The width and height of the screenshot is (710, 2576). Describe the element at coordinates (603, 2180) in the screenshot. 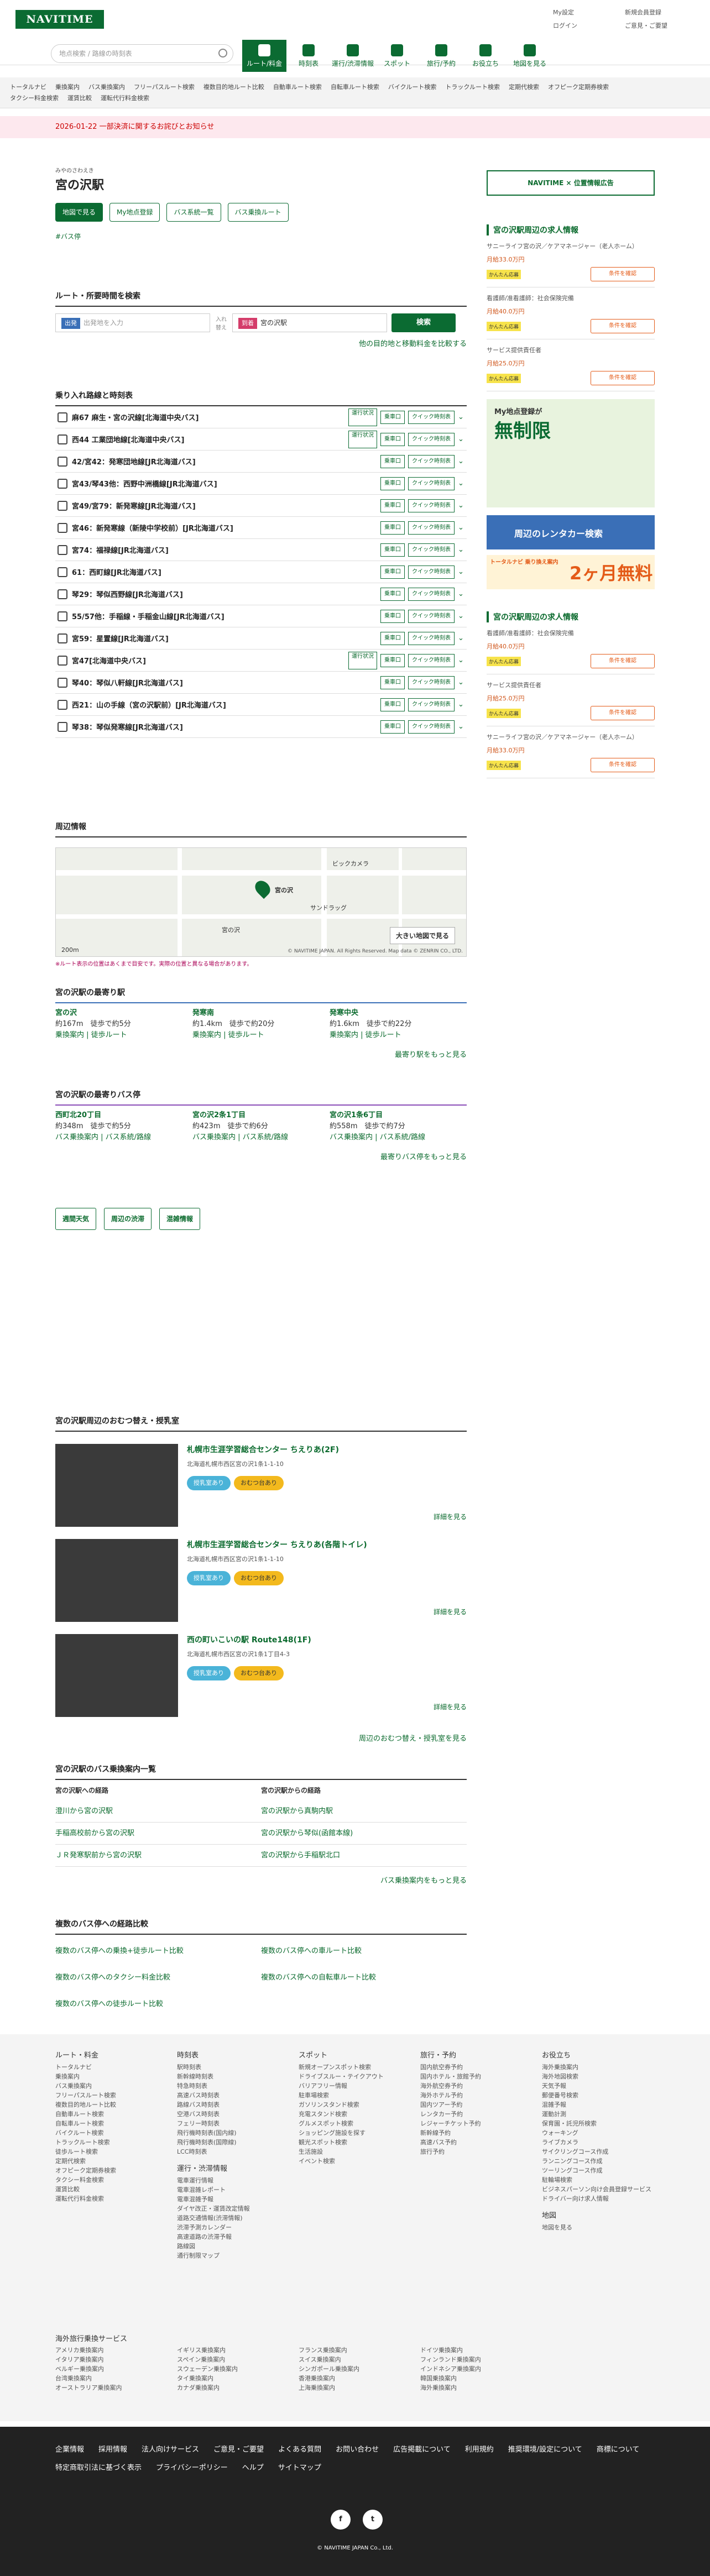

I see `footer-link: 駐輪場検索` at that location.